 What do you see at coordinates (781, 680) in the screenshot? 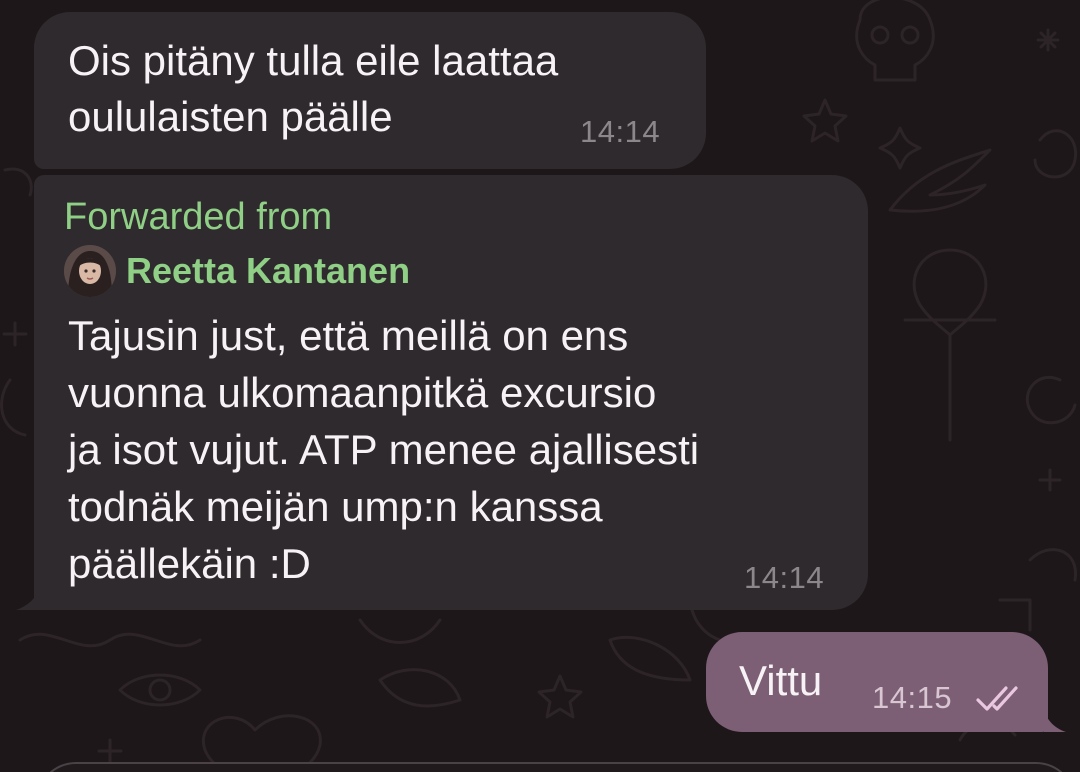
I see `message-text-line: Vittu` at bounding box center [781, 680].